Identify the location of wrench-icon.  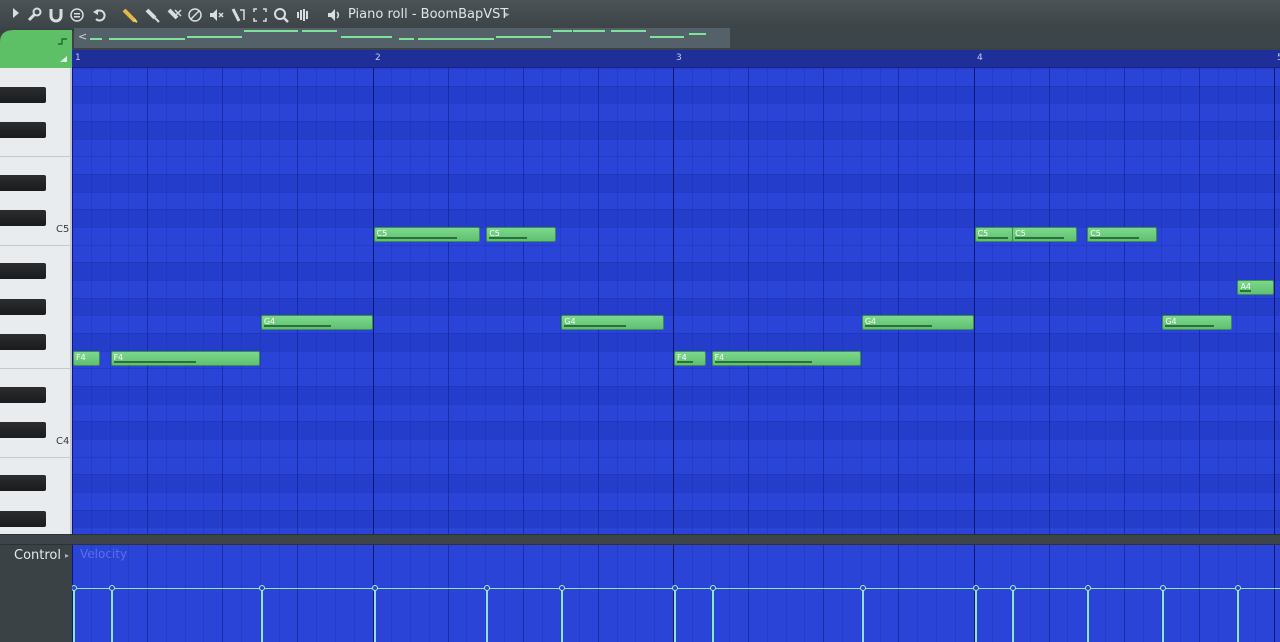
(34, 15).